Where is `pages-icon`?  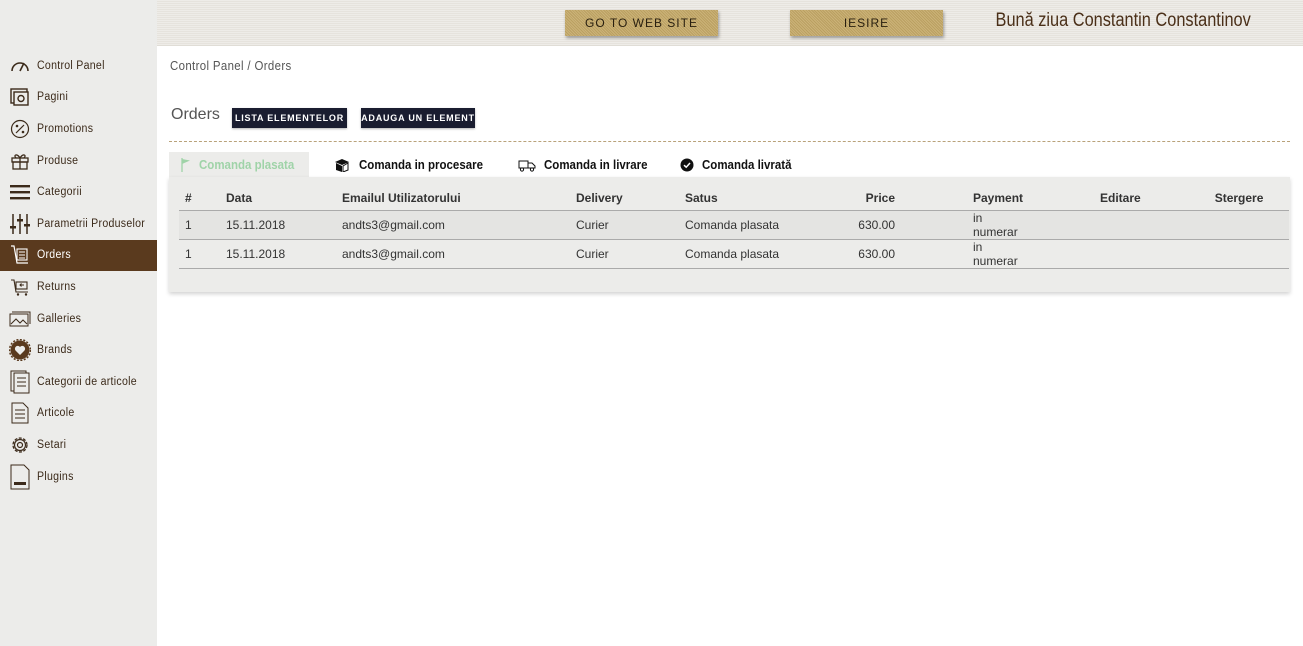
pages-icon is located at coordinates (20, 97).